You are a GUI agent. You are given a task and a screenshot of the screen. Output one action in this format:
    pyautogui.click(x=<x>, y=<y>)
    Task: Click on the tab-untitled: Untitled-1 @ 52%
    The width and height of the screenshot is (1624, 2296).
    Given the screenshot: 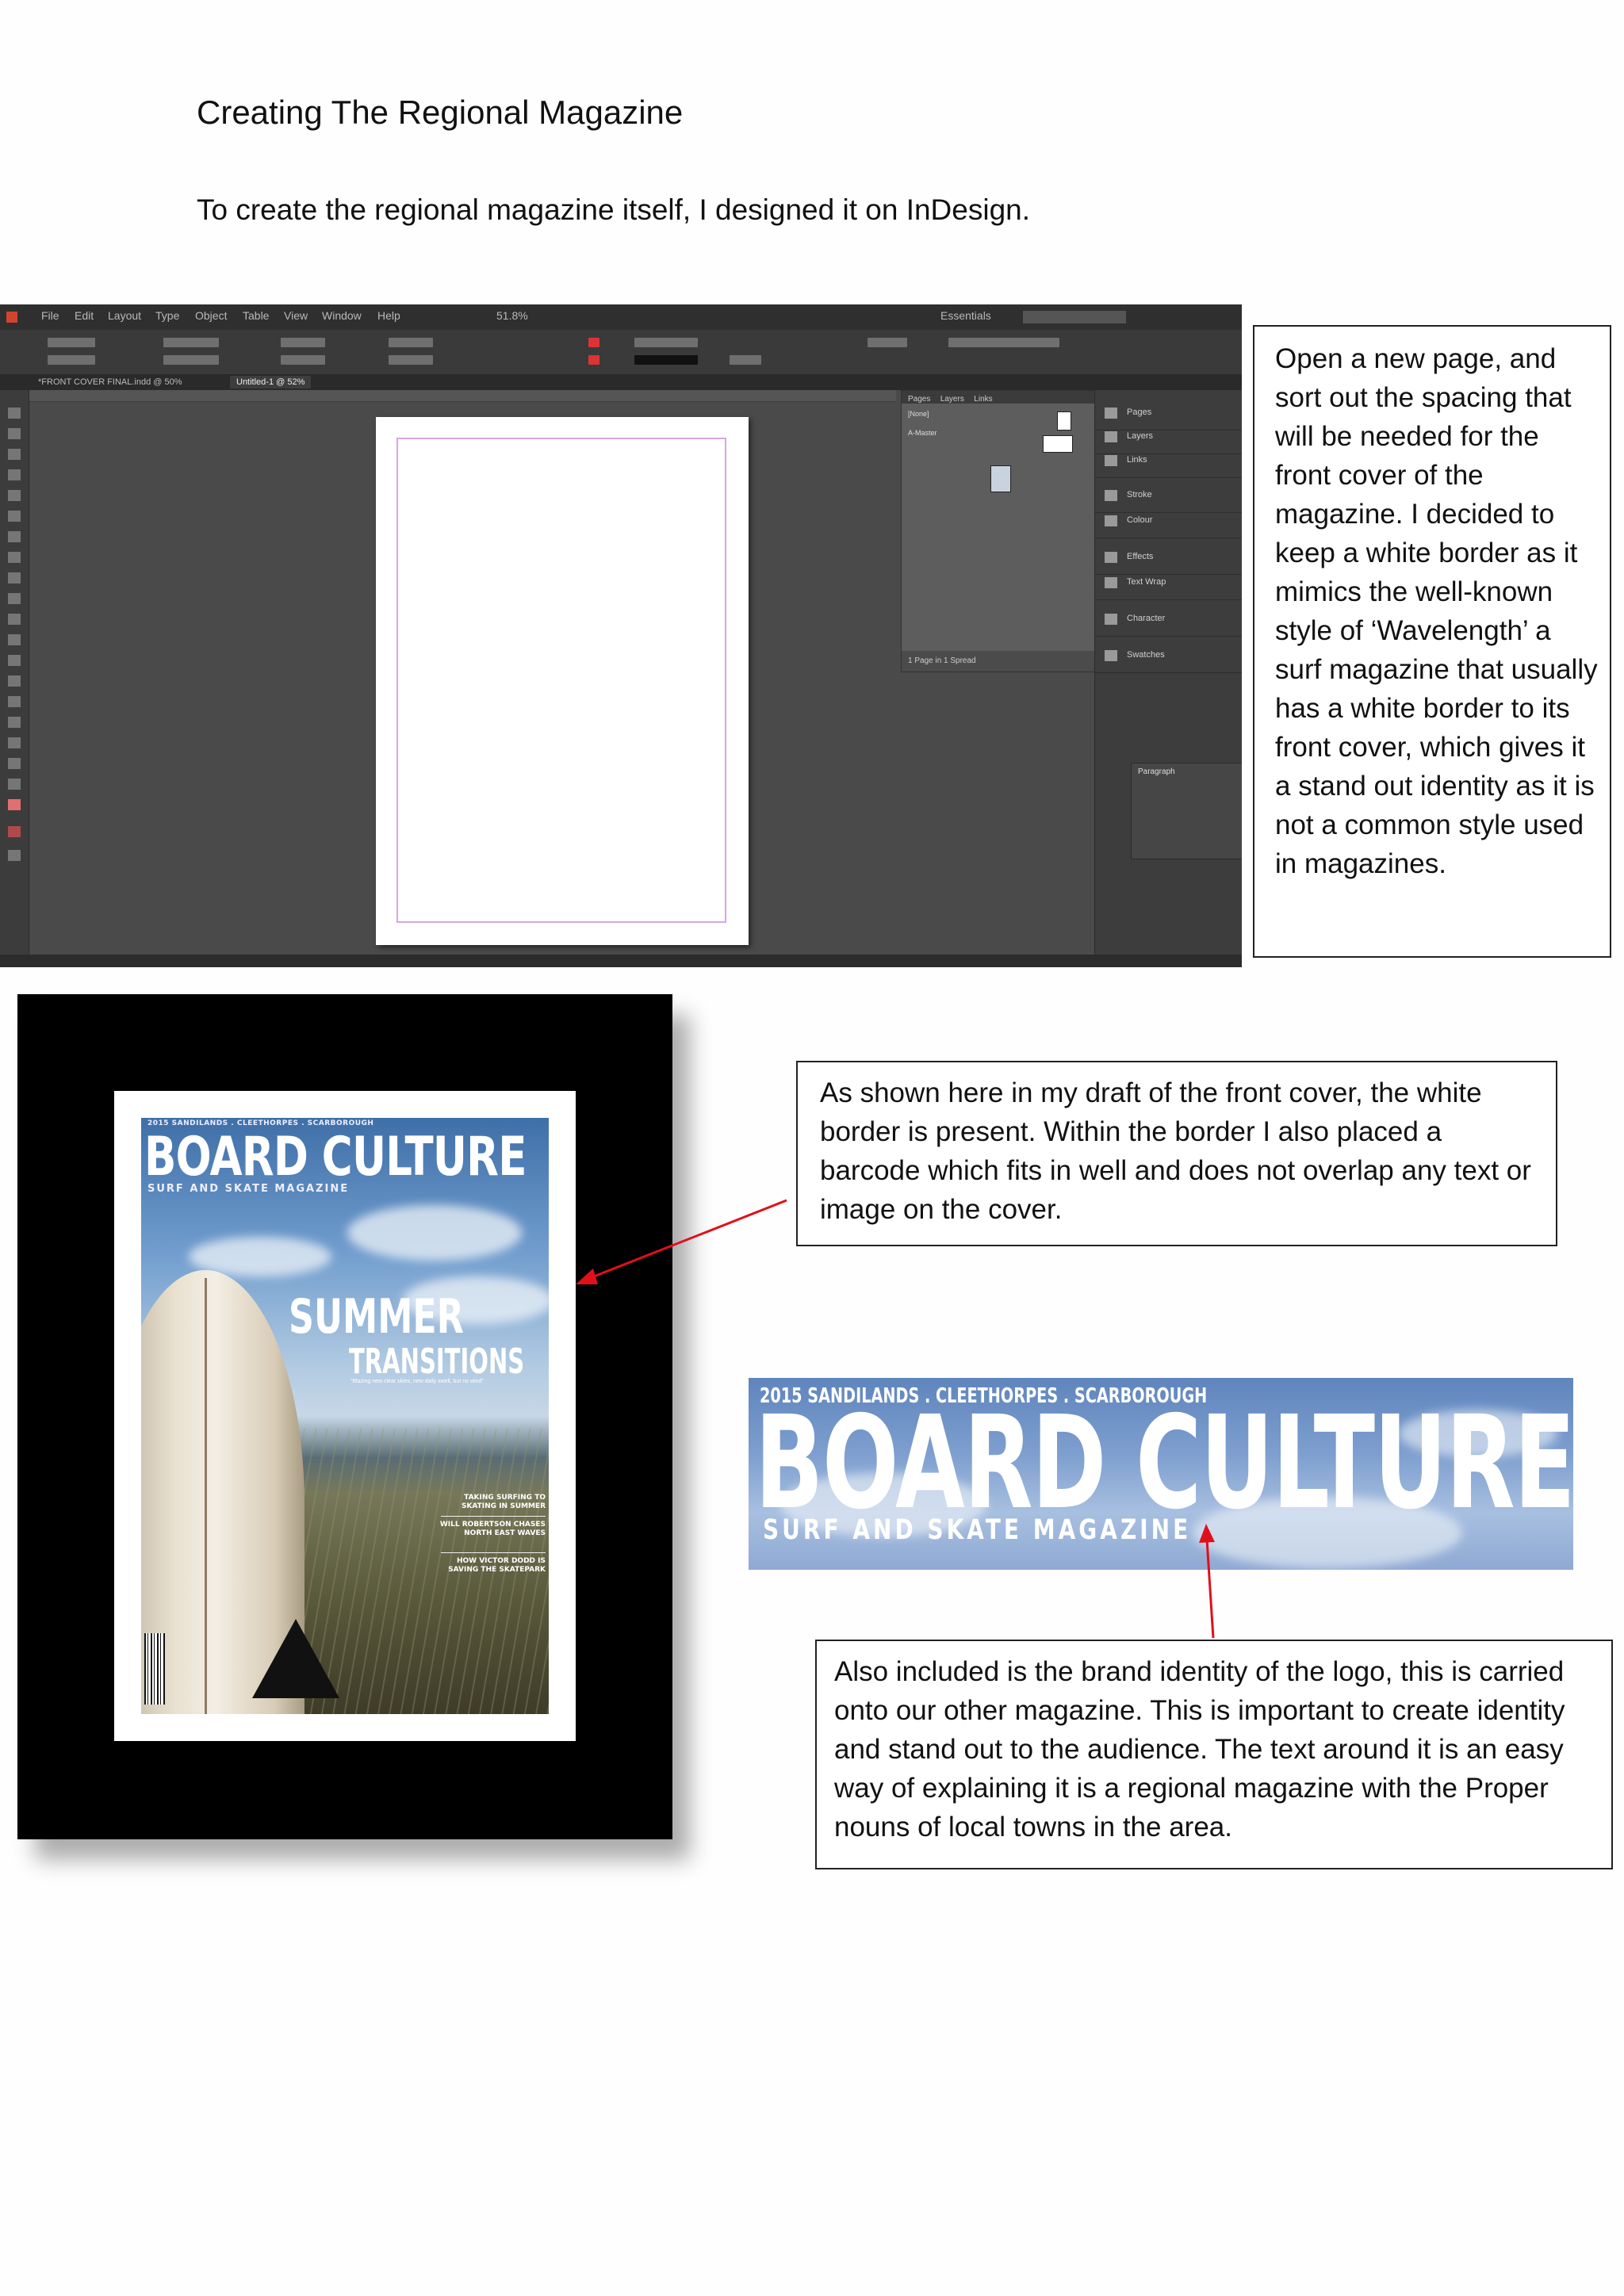 What is the action you would take?
    pyautogui.click(x=271, y=382)
    